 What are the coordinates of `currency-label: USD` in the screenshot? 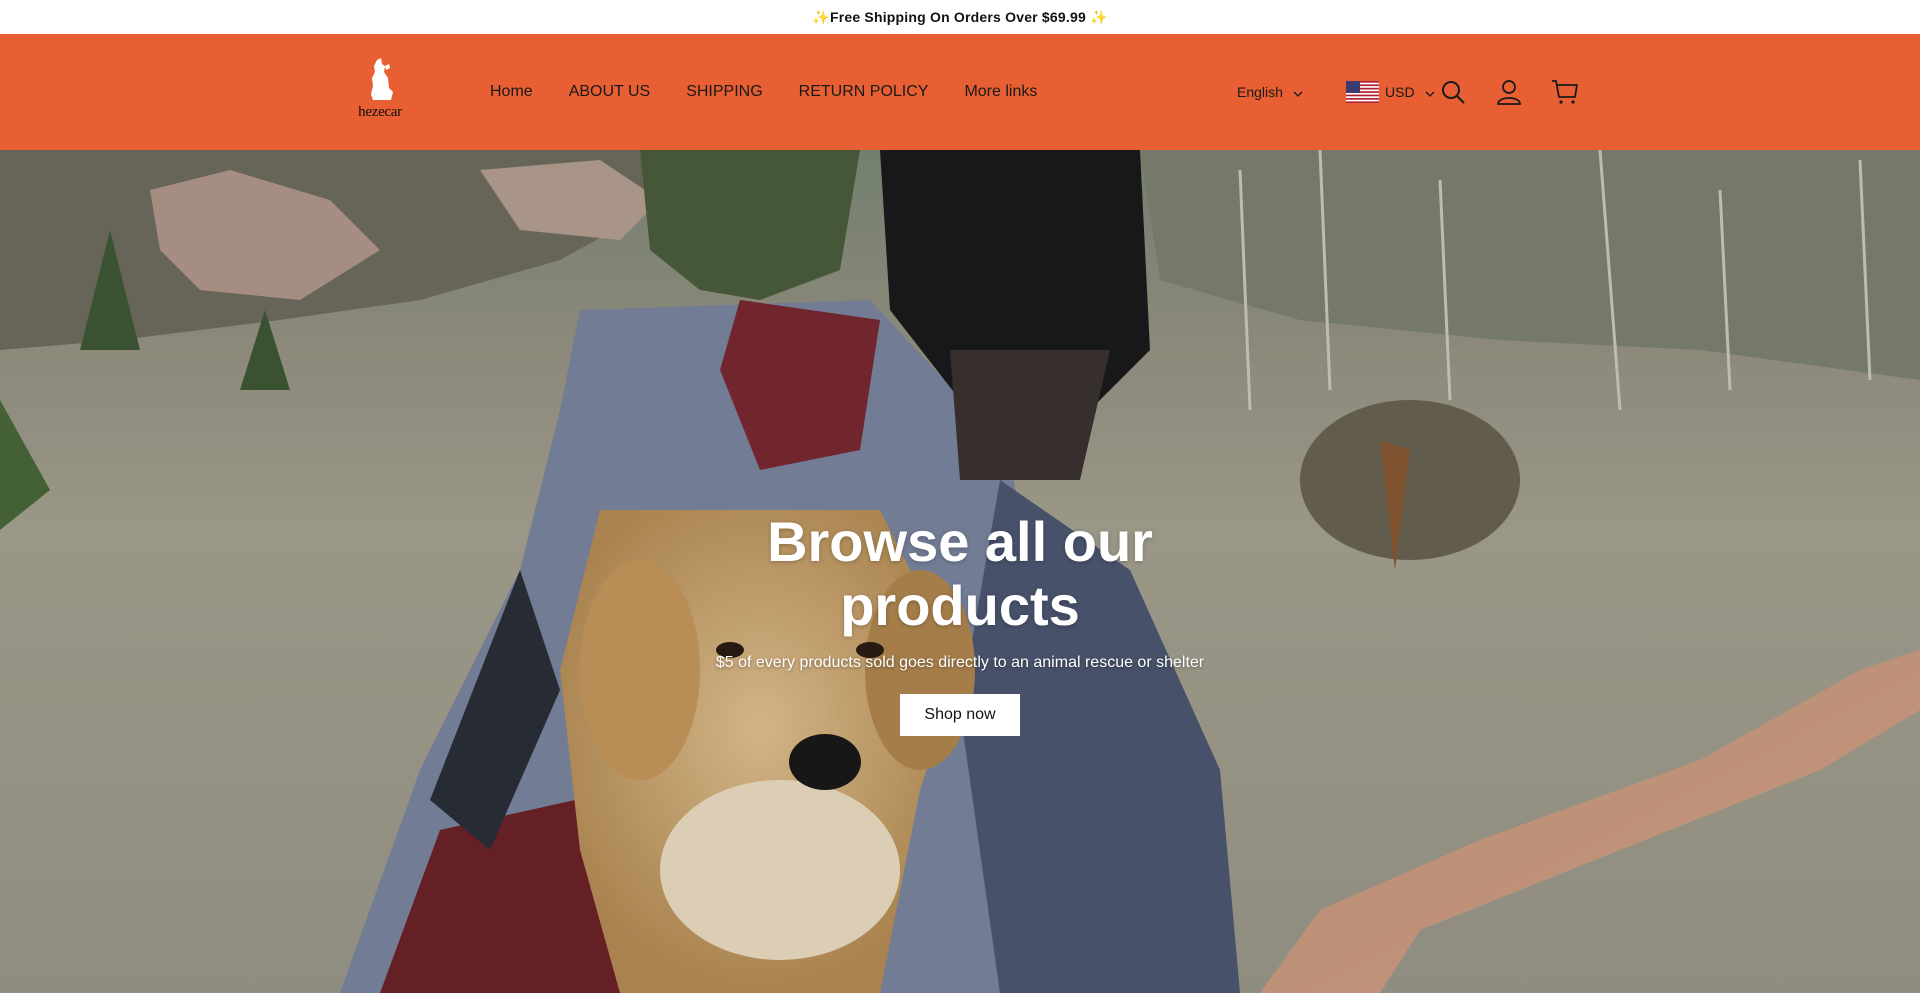 It's located at (1400, 92).